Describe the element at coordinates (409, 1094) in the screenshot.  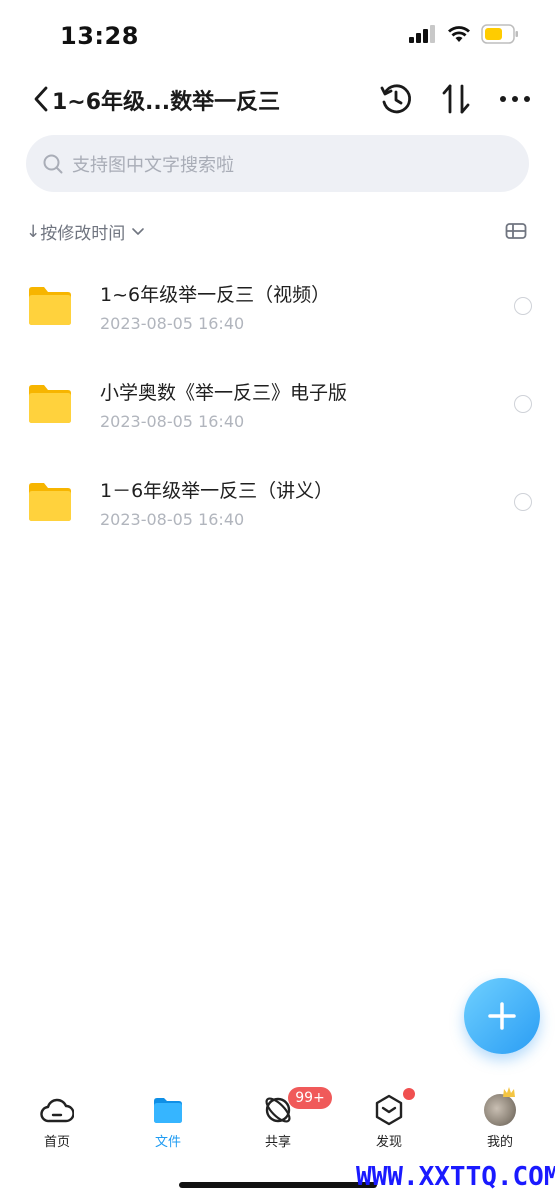
I see `new-dot-badge` at that location.